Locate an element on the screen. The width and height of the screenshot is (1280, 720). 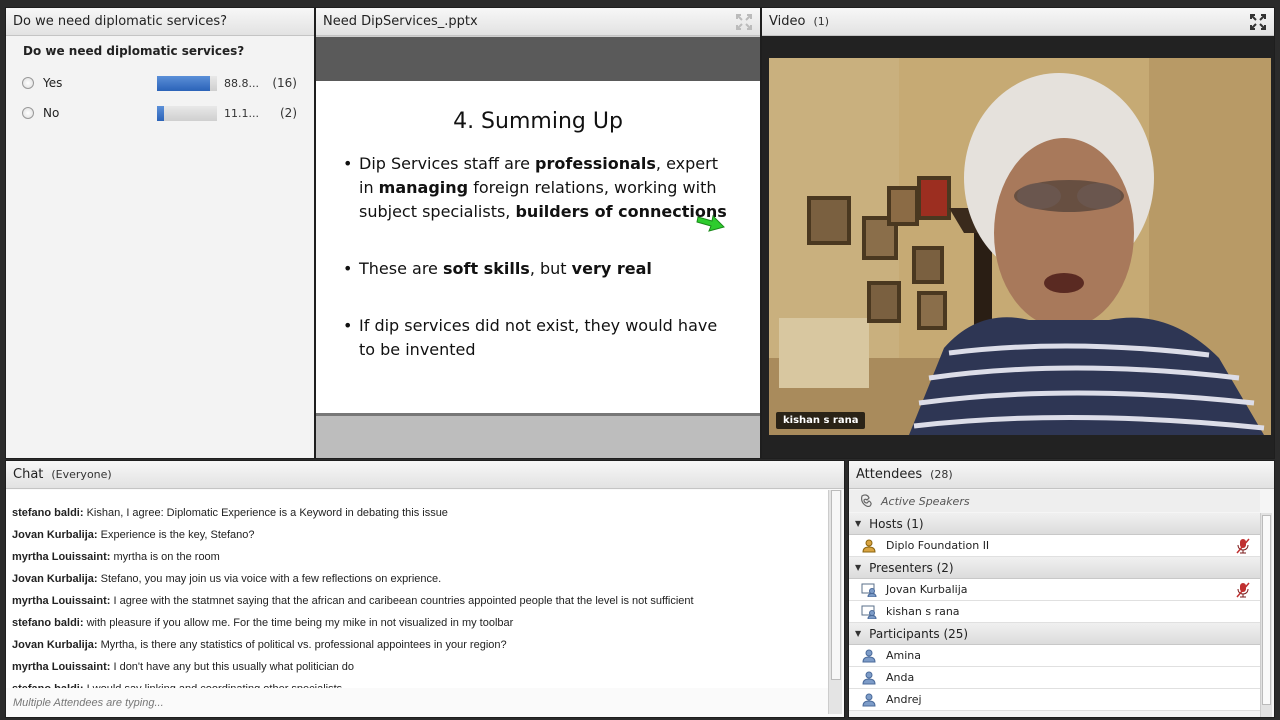
poll-header: Do we need diplomatic services? is located at coordinates (160, 22).